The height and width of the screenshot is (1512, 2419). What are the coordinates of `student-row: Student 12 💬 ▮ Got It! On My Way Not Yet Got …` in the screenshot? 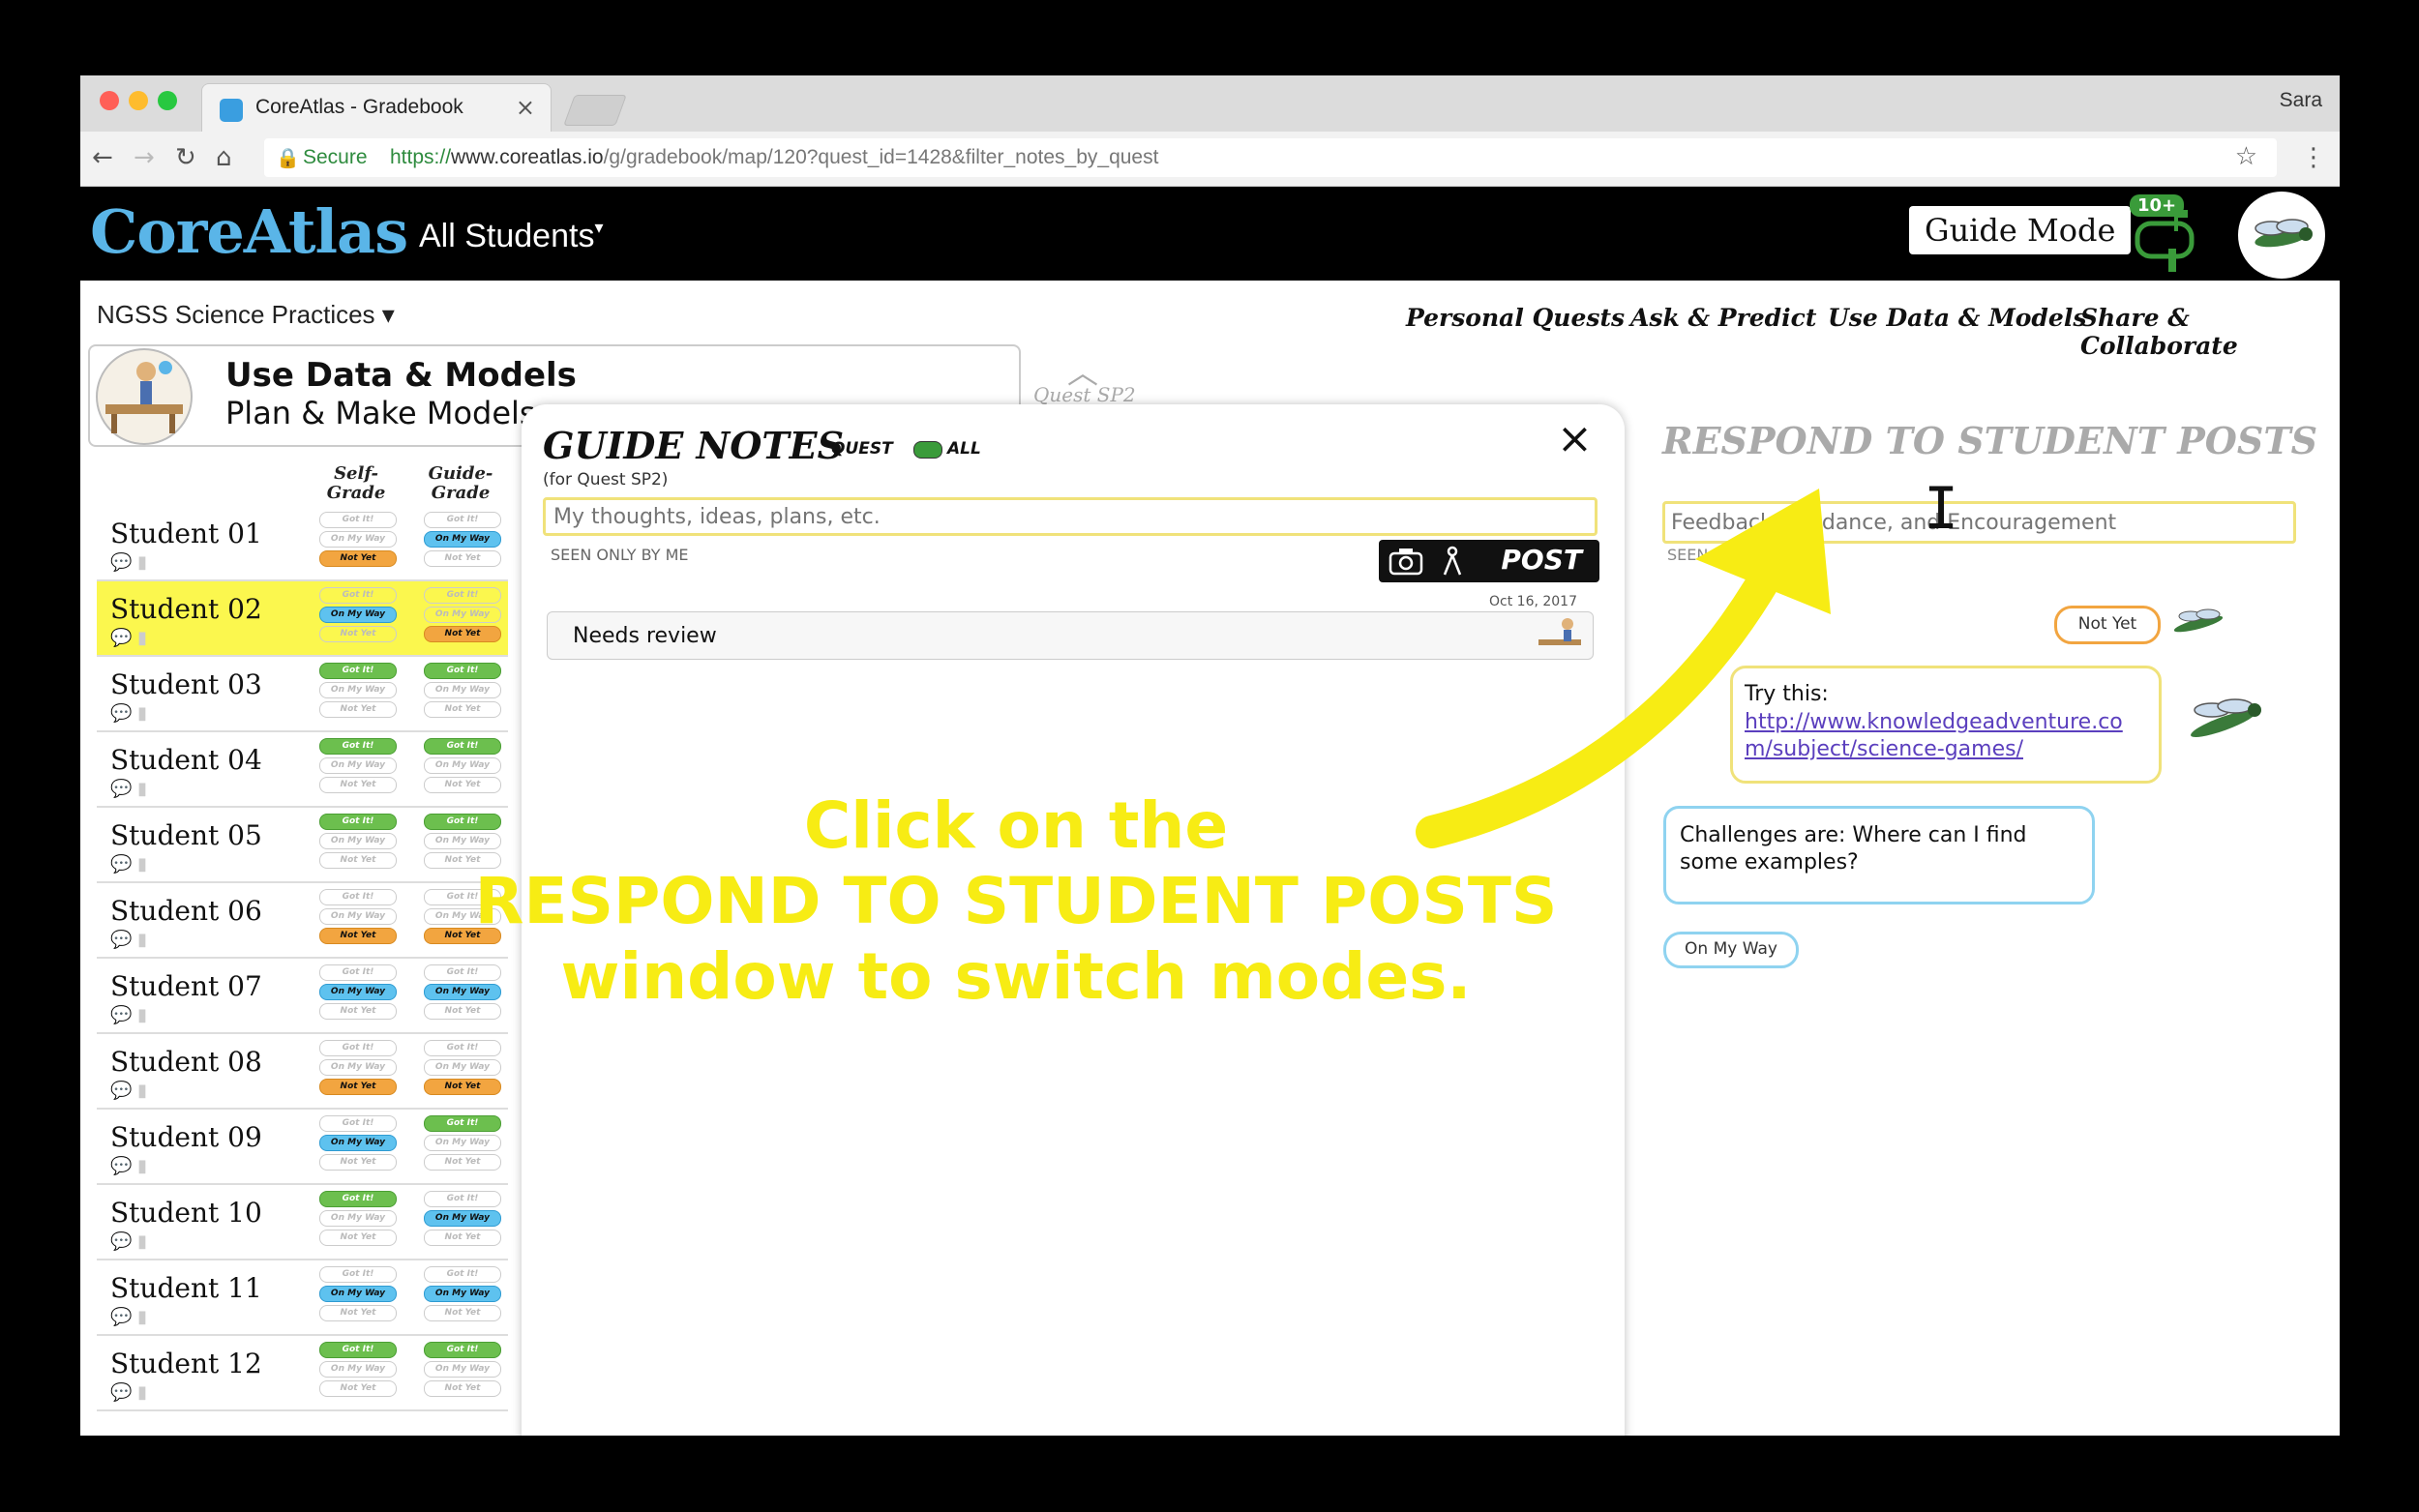 It's located at (302, 1374).